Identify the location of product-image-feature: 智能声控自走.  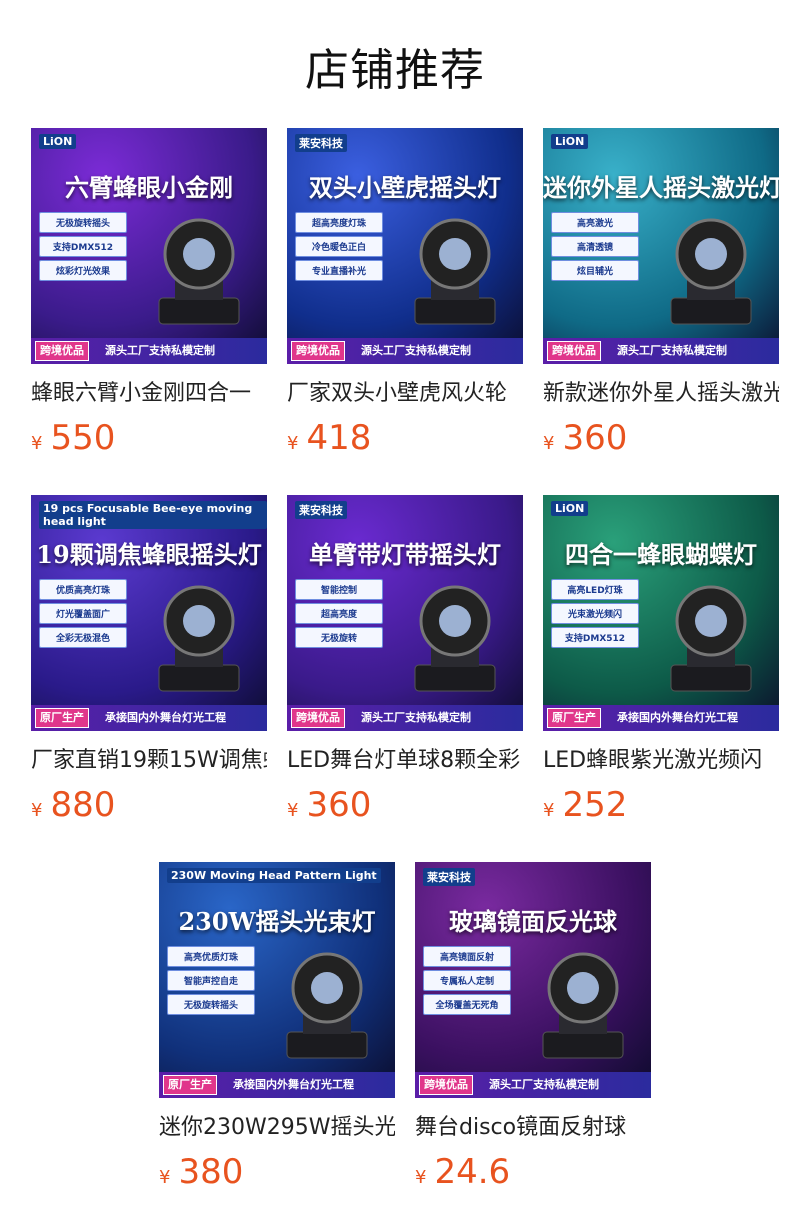
(211, 980).